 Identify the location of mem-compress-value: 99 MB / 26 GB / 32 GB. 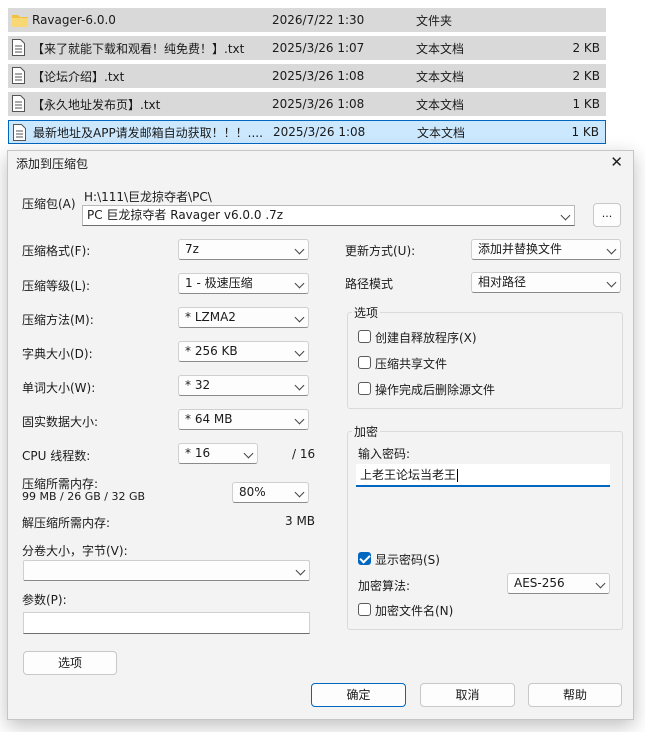
(84, 496).